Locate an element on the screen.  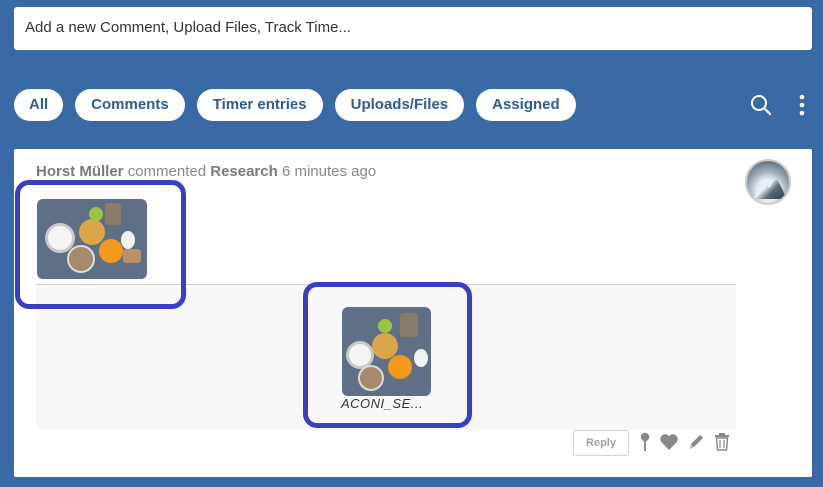
heart-icon is located at coordinates (669, 442).